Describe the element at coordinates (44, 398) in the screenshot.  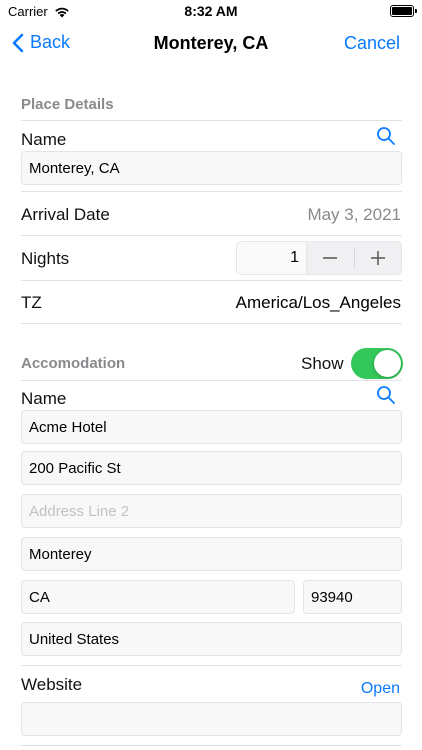
I see `accommodation-name-label: Name` at that location.